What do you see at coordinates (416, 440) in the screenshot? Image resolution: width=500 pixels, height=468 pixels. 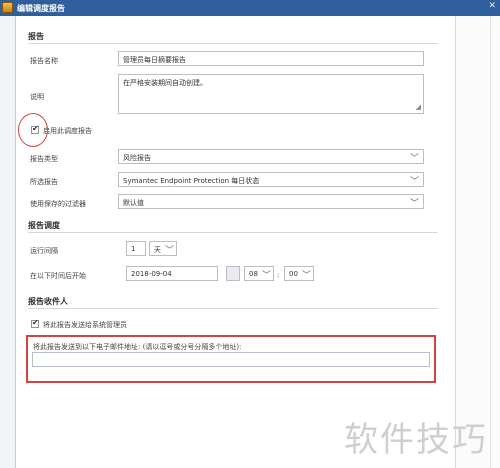 I see `watermark-text: 软件技巧` at bounding box center [416, 440].